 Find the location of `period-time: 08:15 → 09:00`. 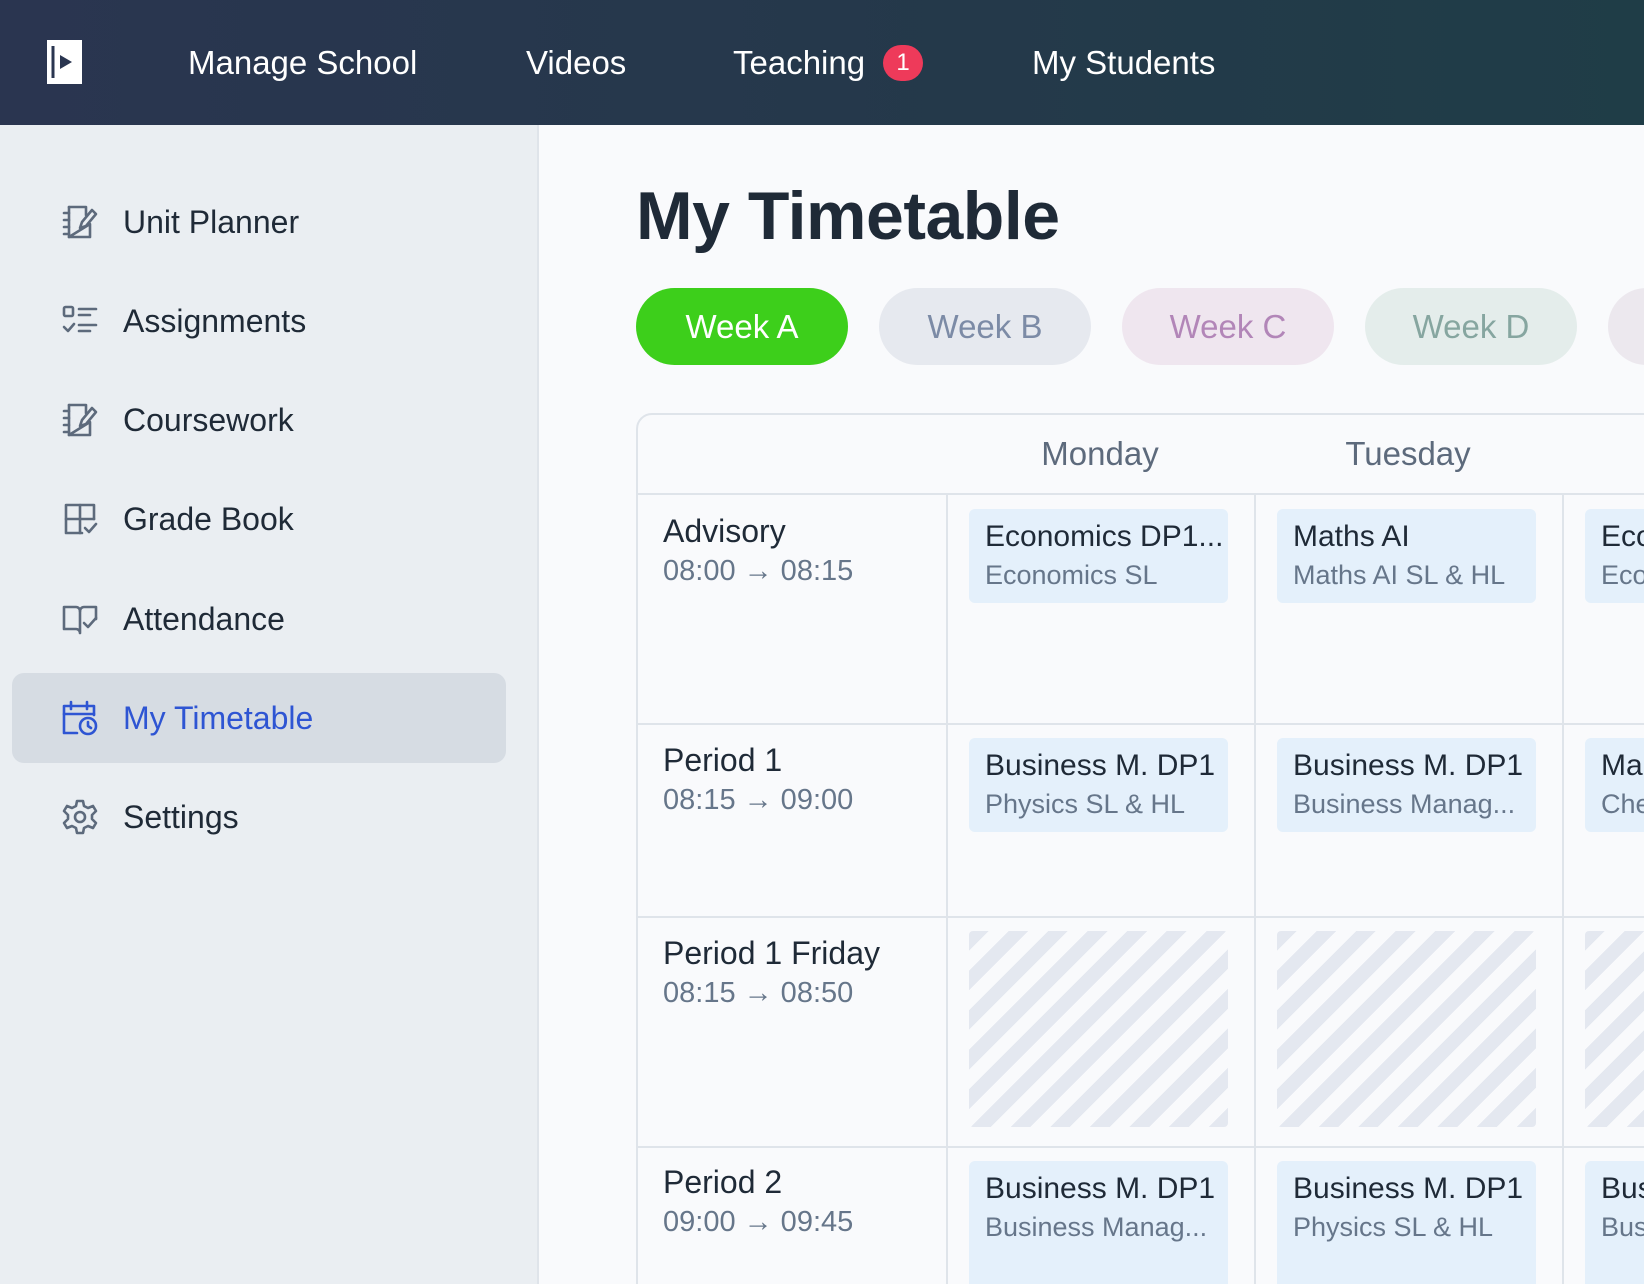

period-time: 08:15 → 09:00 is located at coordinates (758, 800).